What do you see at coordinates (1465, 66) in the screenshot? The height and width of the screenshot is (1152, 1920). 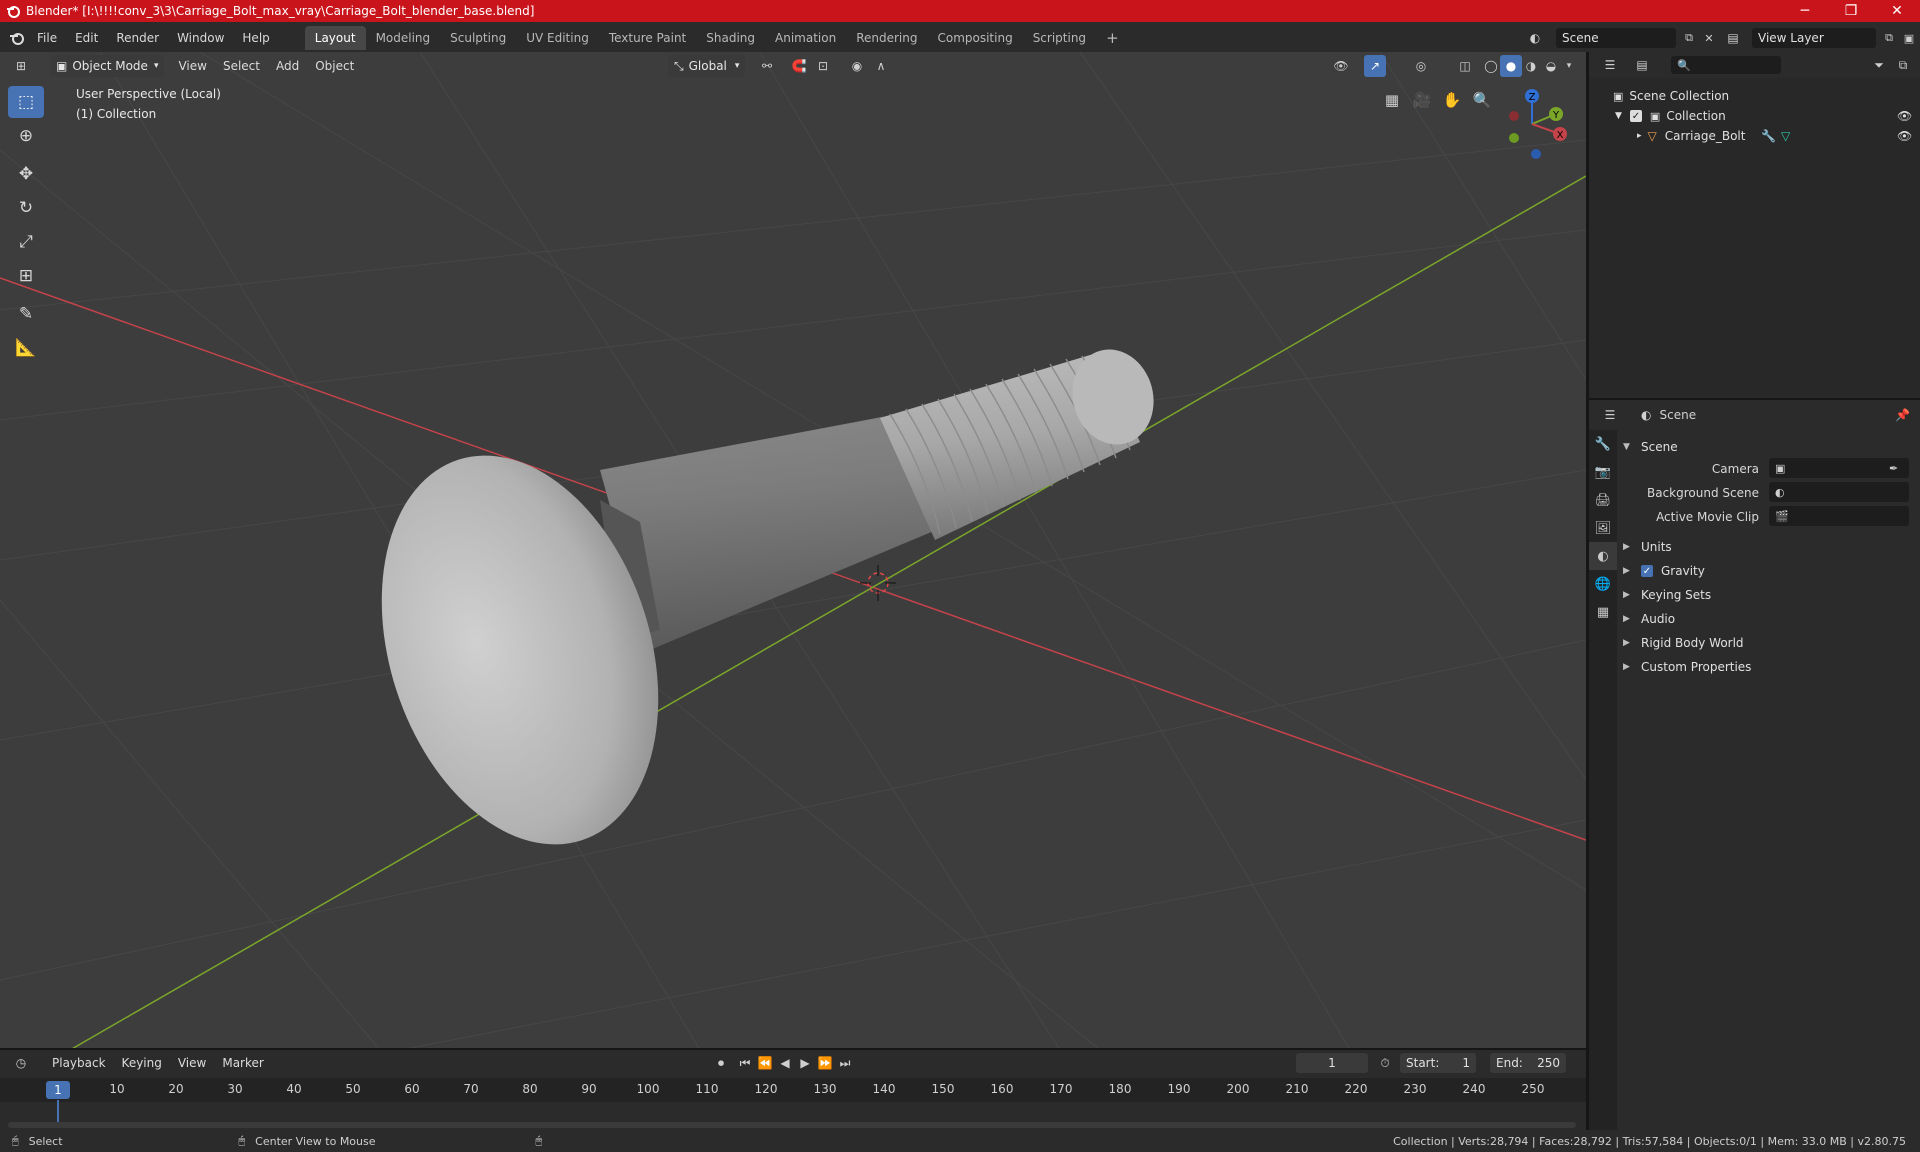 I see `xray-icon: ◫` at bounding box center [1465, 66].